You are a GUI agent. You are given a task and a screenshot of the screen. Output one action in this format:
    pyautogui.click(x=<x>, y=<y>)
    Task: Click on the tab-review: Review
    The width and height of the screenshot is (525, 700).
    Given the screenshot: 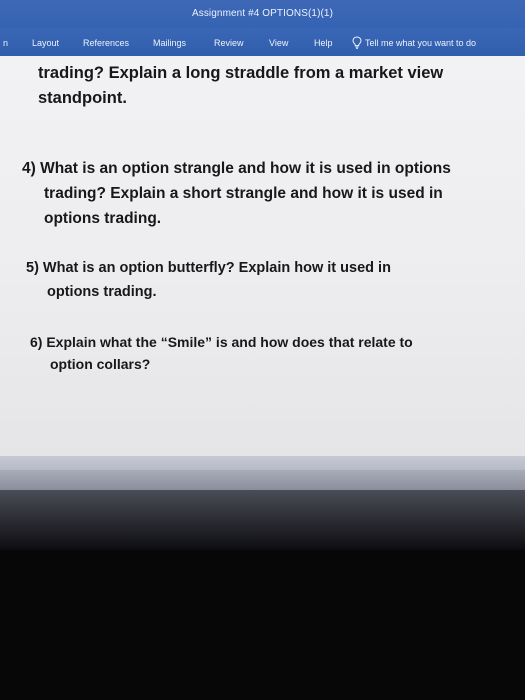 What is the action you would take?
    pyautogui.click(x=229, y=43)
    